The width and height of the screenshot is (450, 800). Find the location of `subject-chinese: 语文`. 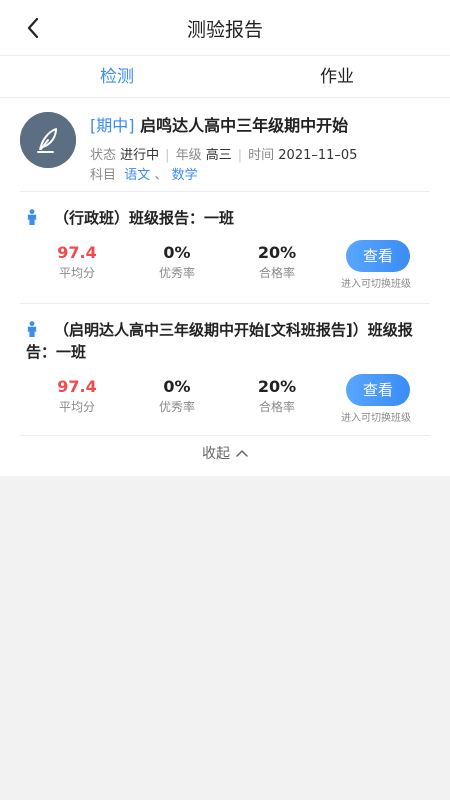

subject-chinese: 语文 is located at coordinates (137, 175).